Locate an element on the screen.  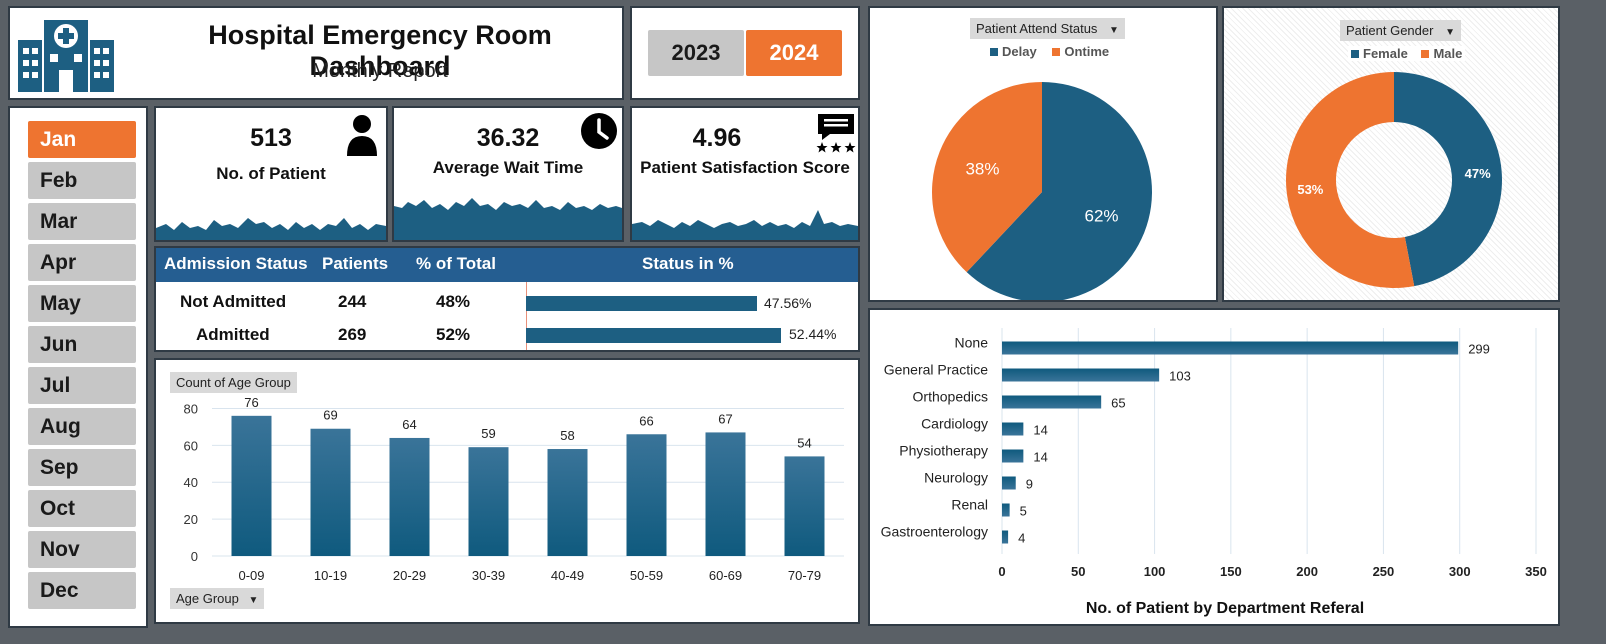
row-pct: 48% is located at coordinates (453, 301).